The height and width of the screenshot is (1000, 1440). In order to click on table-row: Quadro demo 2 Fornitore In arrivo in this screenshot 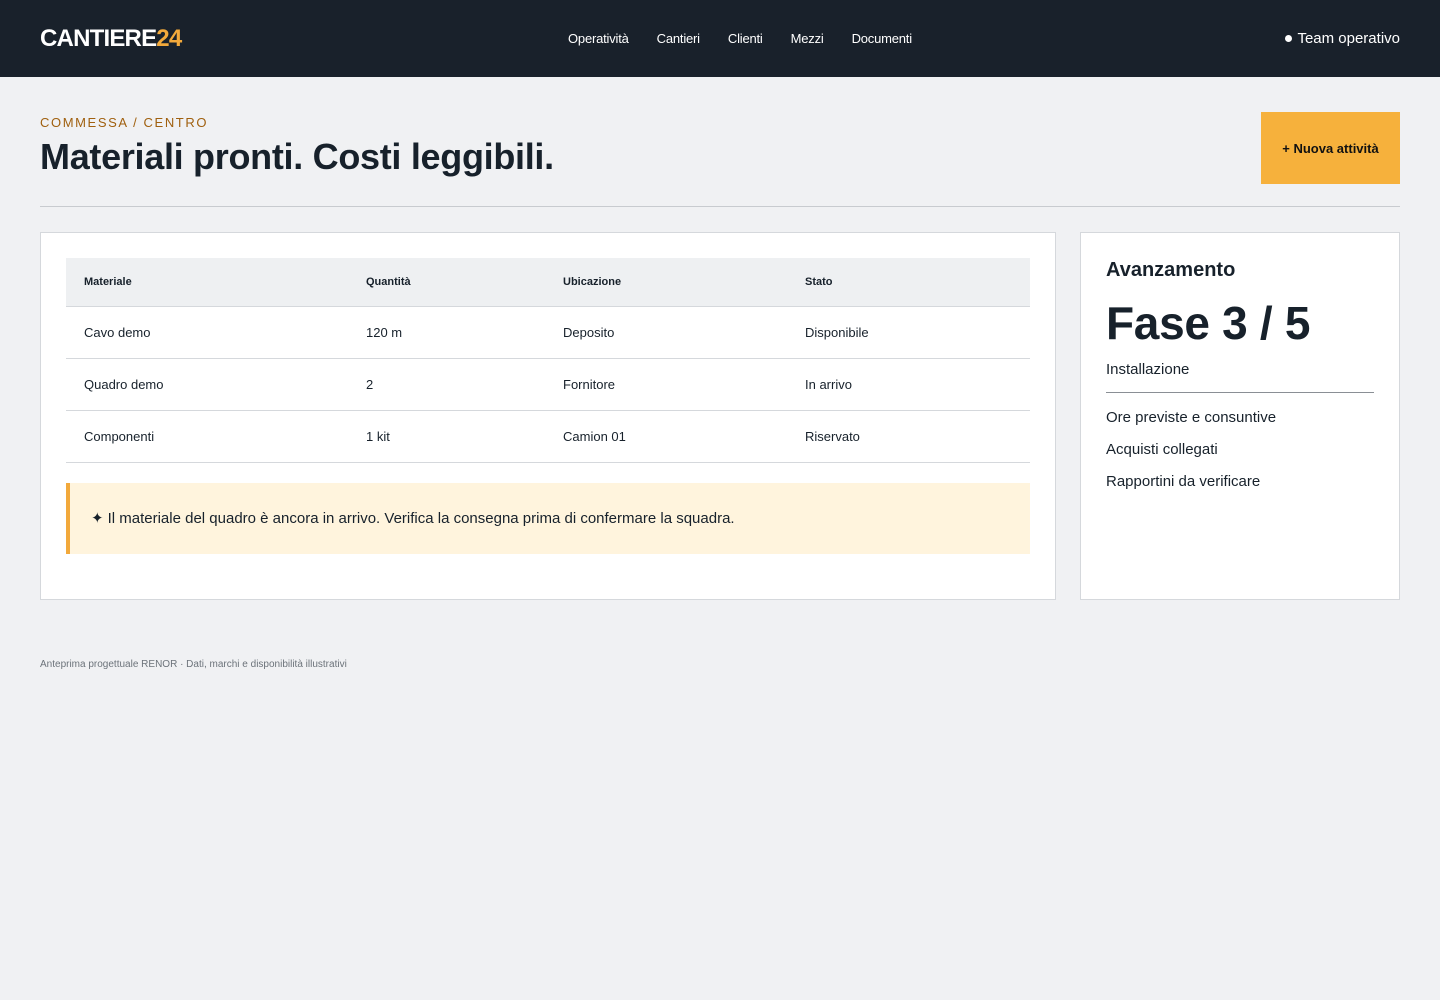, I will do `click(548, 384)`.